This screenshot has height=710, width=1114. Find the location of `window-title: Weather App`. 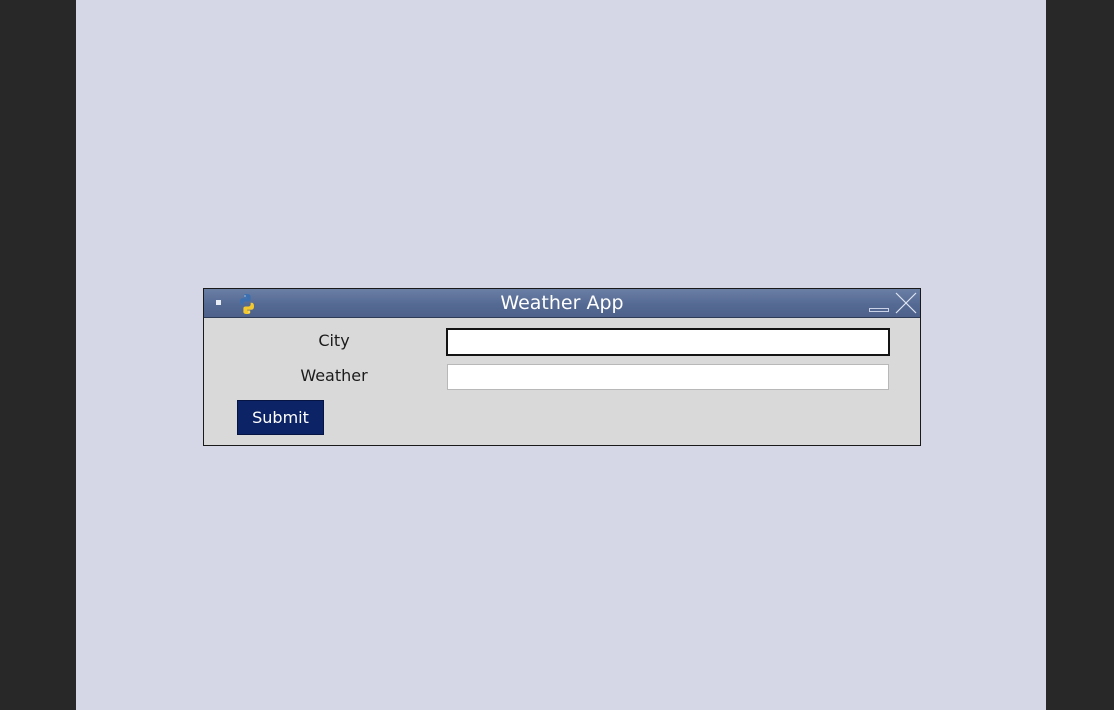

window-title: Weather App is located at coordinates (562, 303).